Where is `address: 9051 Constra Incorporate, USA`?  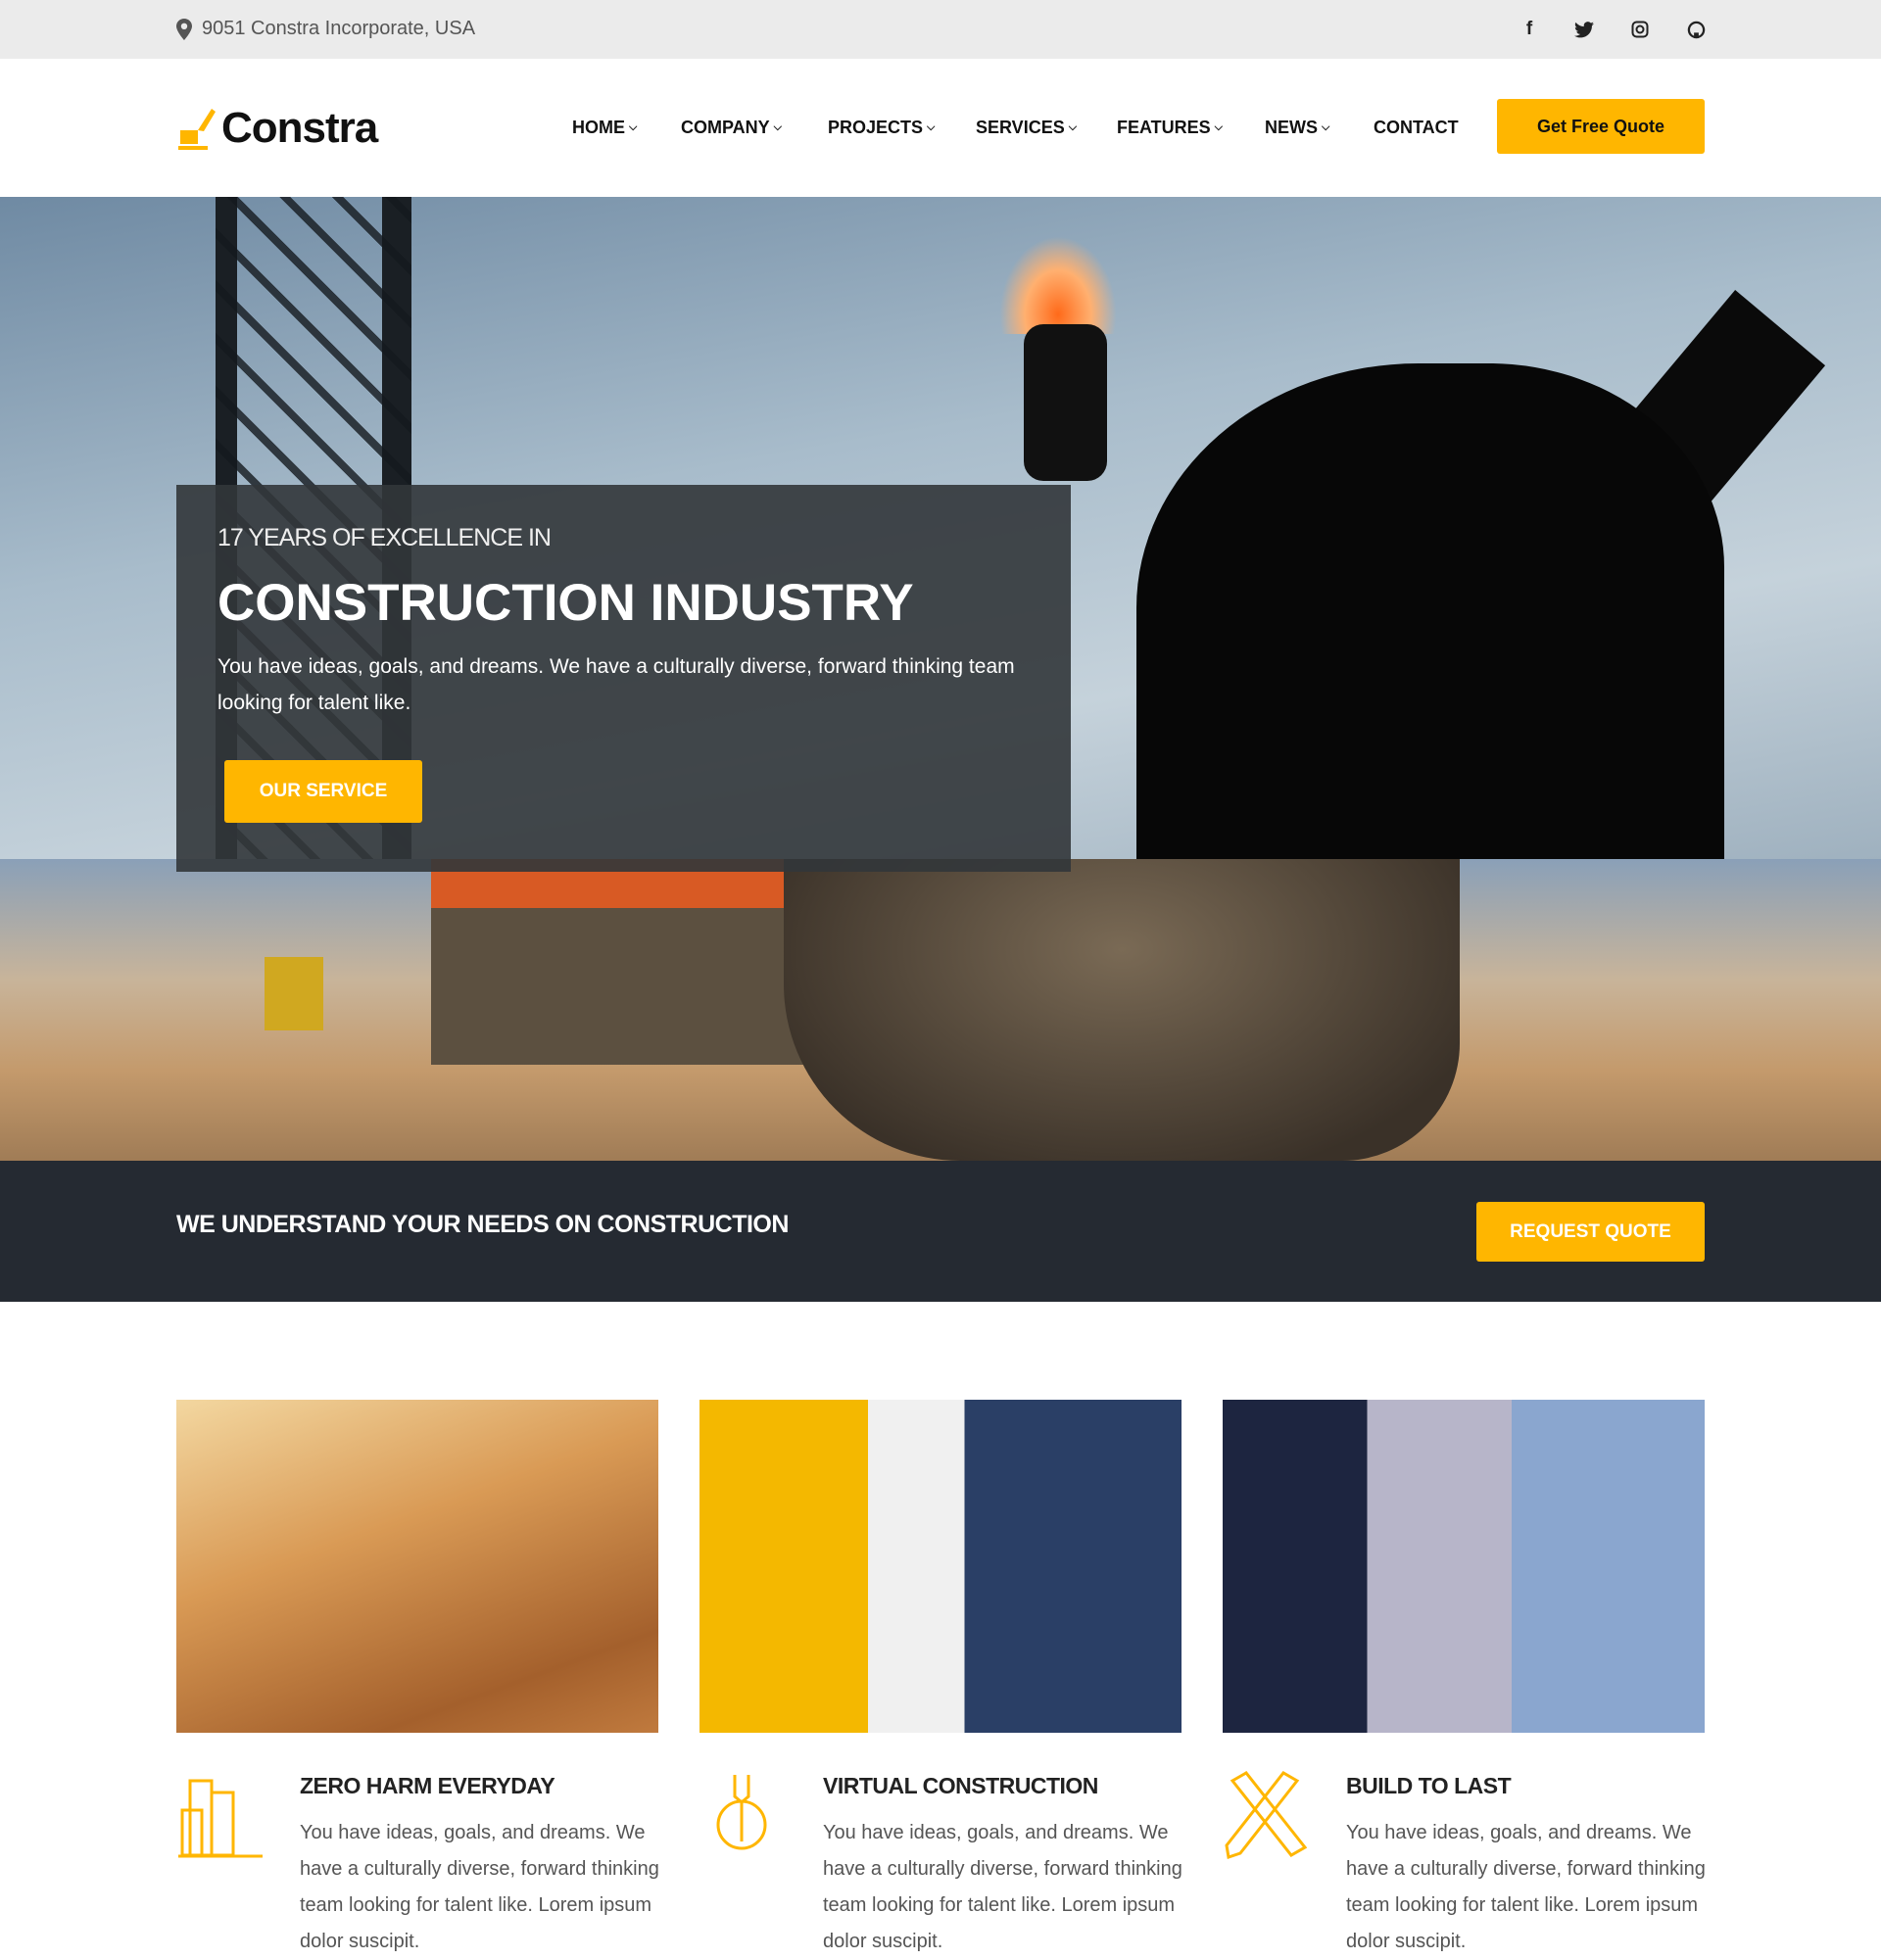
address: 9051 Constra Incorporate, USA is located at coordinates (325, 29).